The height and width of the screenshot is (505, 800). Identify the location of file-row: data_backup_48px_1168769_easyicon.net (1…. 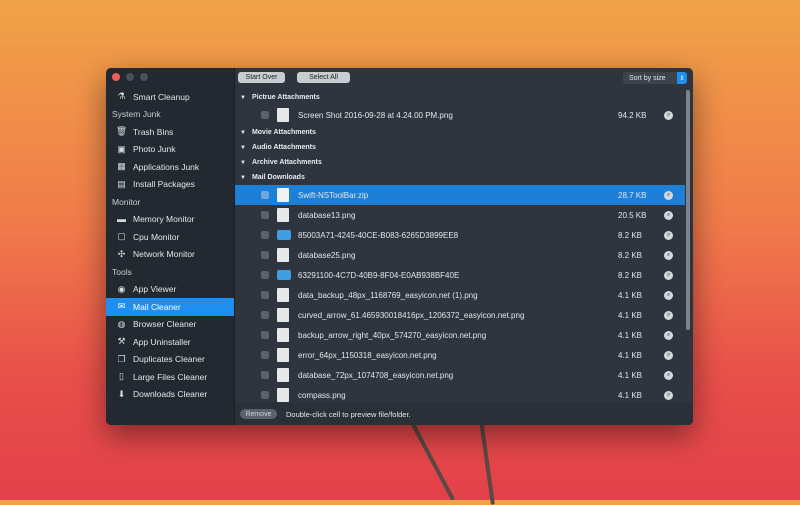
(460, 295).